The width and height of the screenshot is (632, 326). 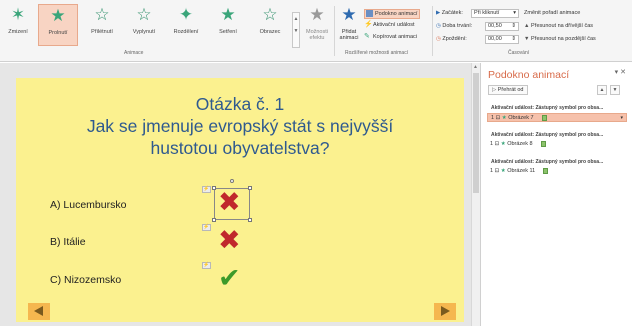 I want to click on rotate-handle, so click(x=232, y=181).